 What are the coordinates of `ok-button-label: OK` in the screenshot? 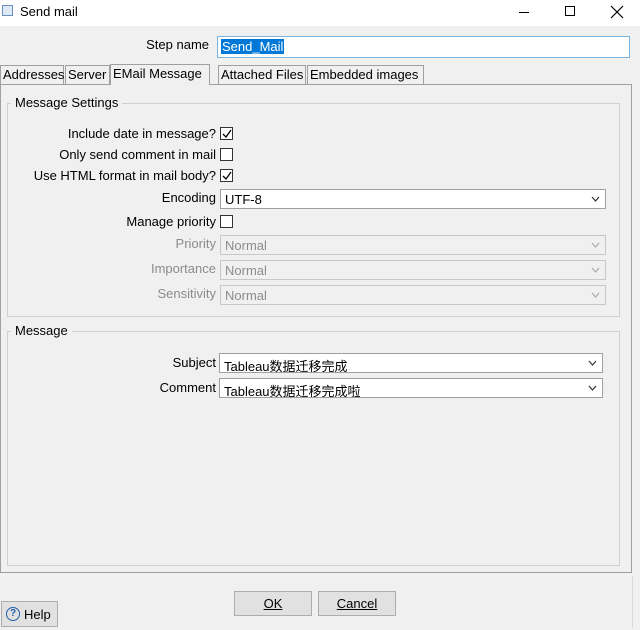 It's located at (273, 603).